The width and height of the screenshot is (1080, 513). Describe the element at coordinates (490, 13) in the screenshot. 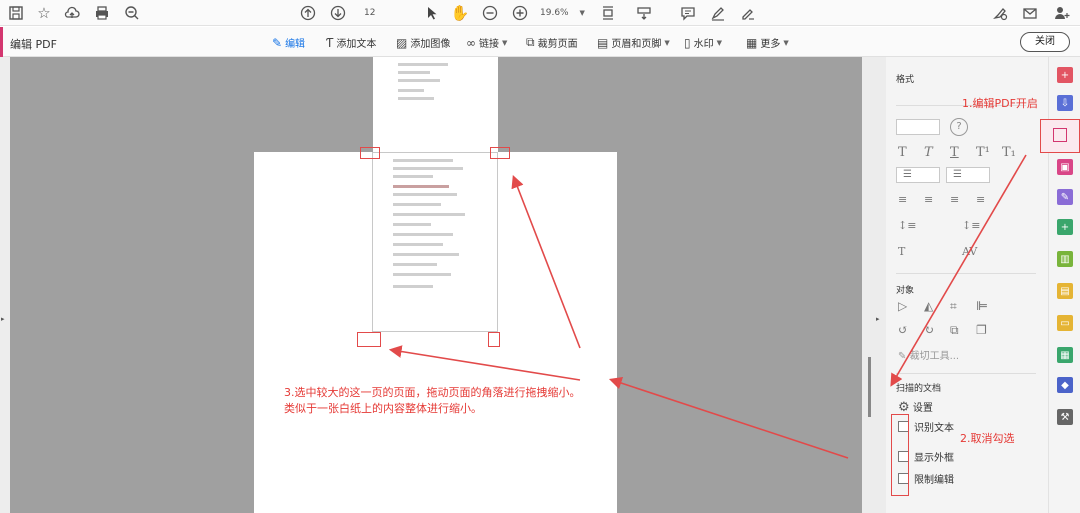

I see `zoom-out-icon` at that location.